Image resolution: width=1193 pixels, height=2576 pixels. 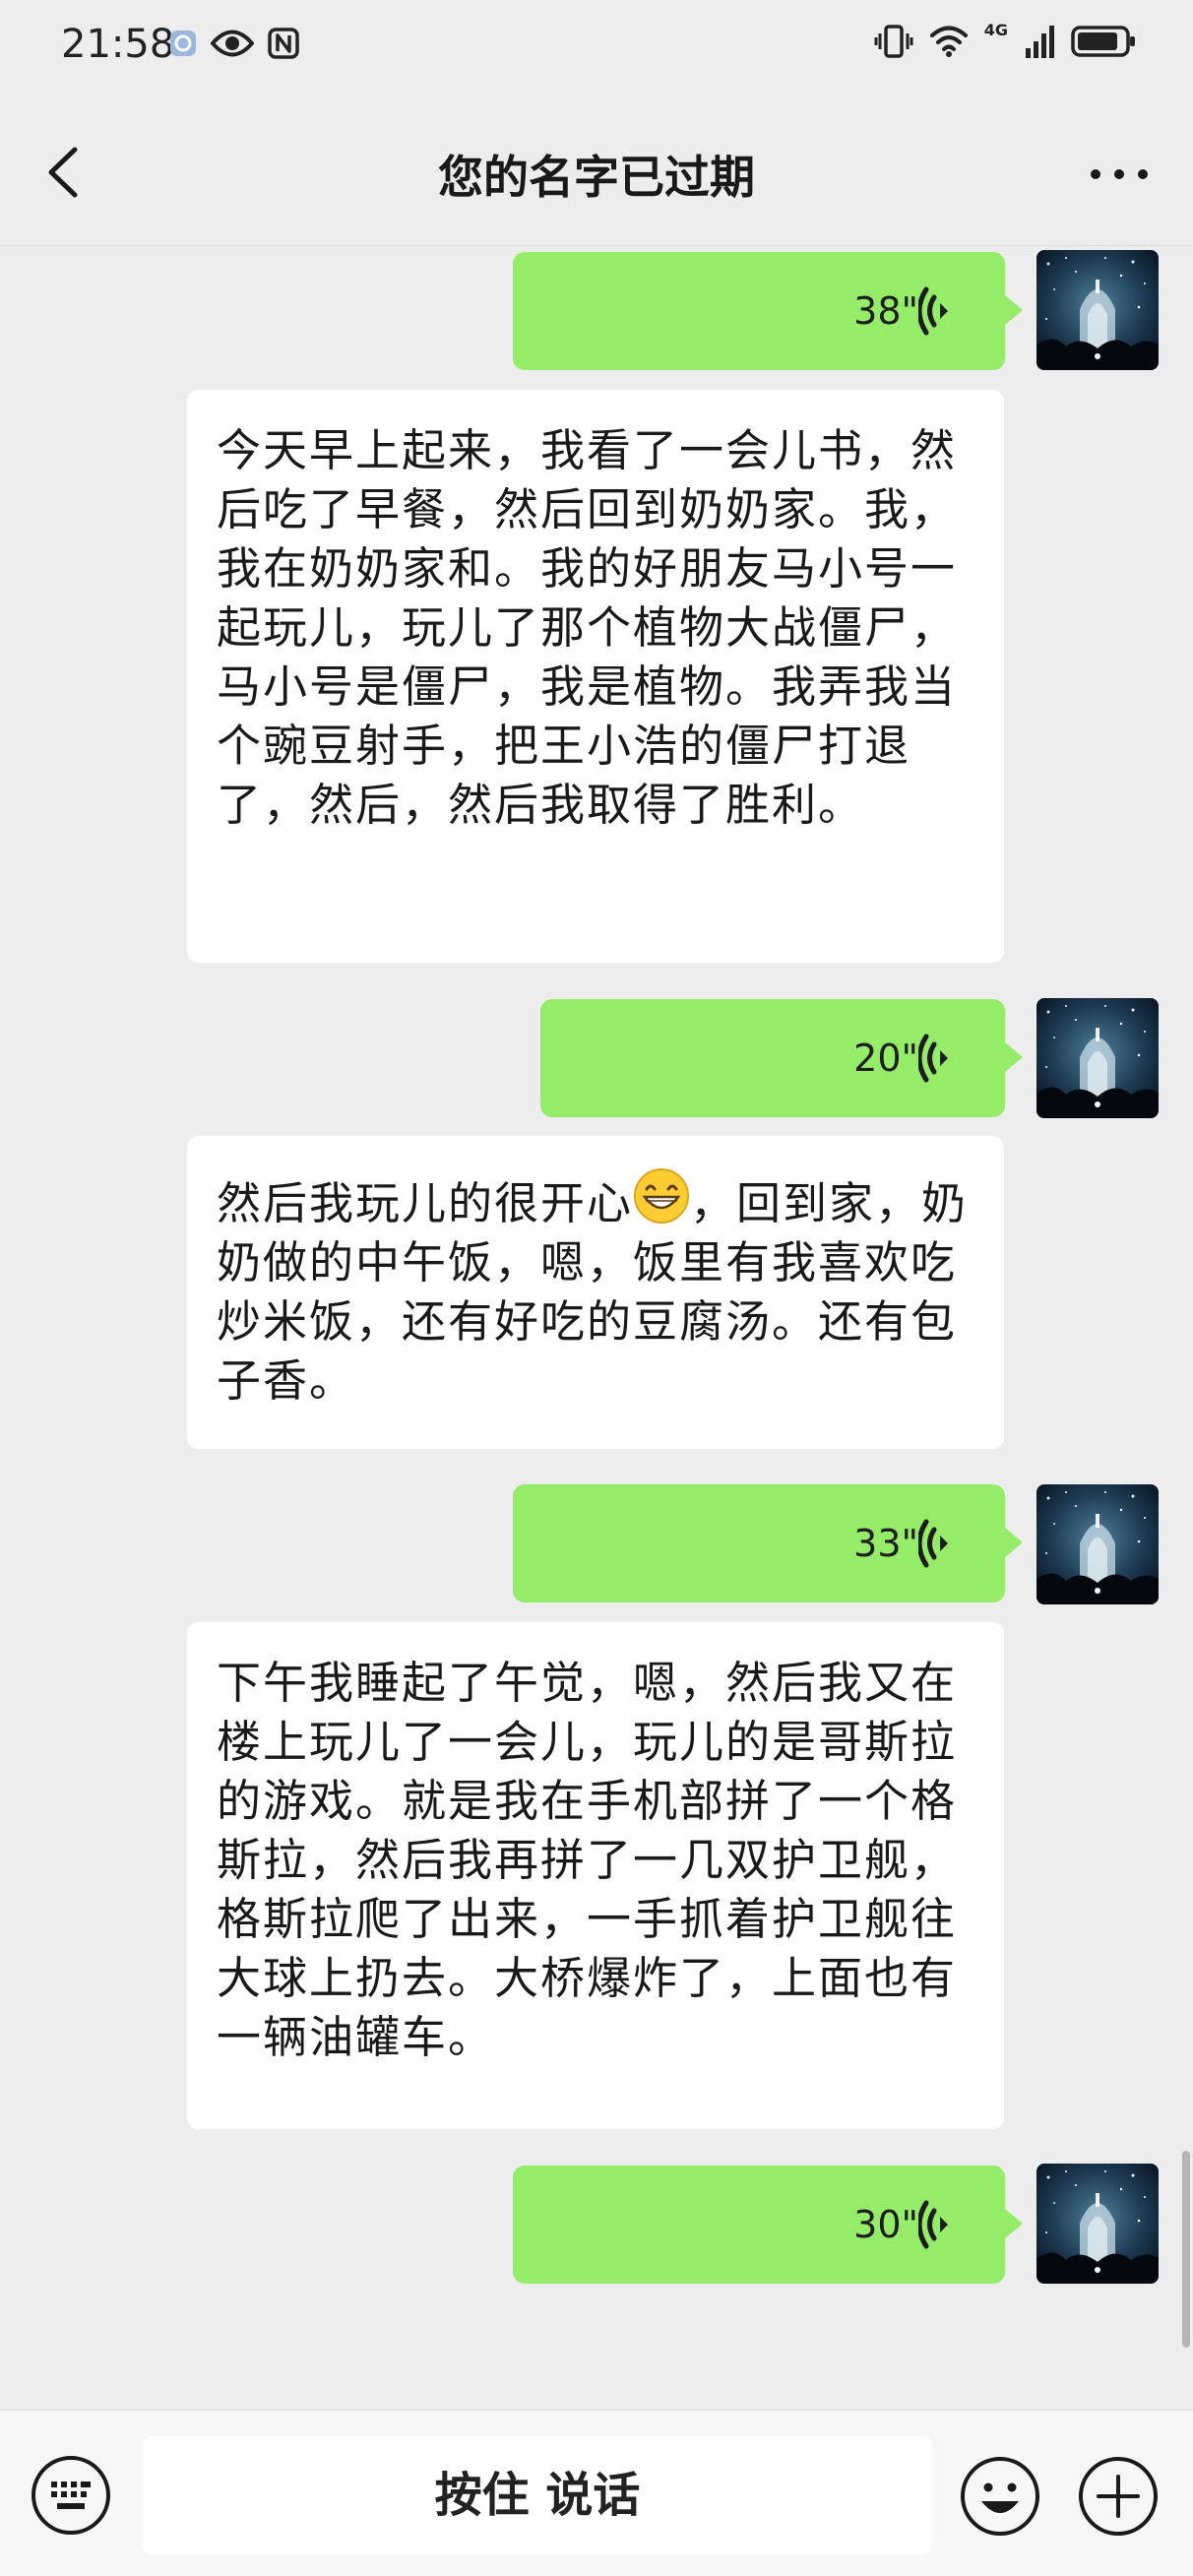 I want to click on more-dots-icon, so click(x=1119, y=174).